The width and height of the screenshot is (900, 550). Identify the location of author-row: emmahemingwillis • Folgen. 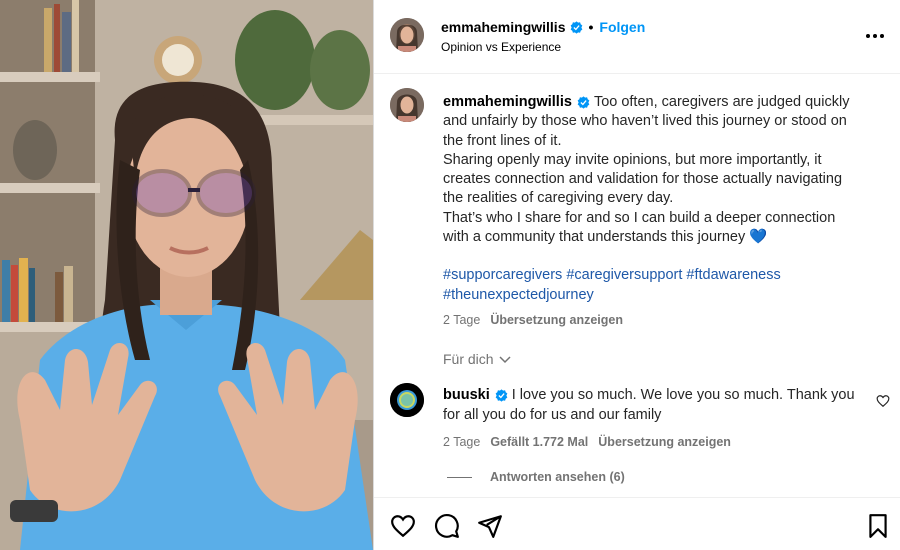
(543, 27).